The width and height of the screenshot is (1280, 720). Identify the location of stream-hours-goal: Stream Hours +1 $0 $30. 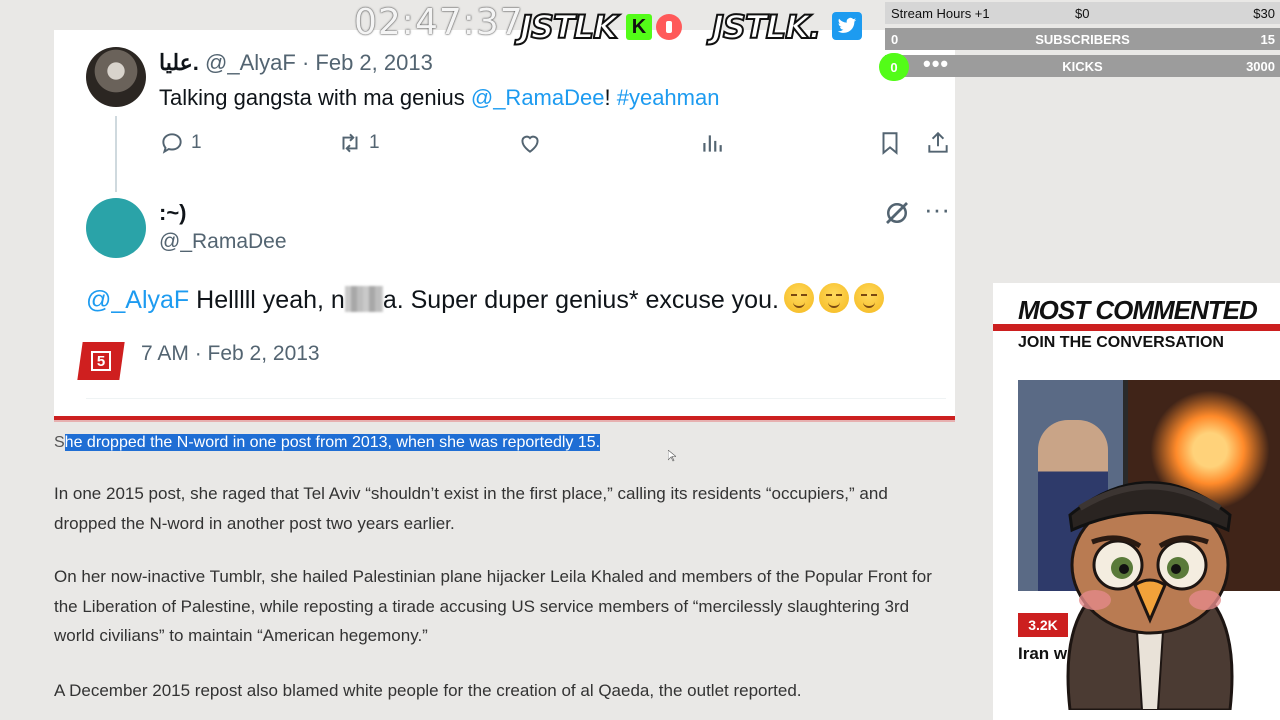
(1082, 13).